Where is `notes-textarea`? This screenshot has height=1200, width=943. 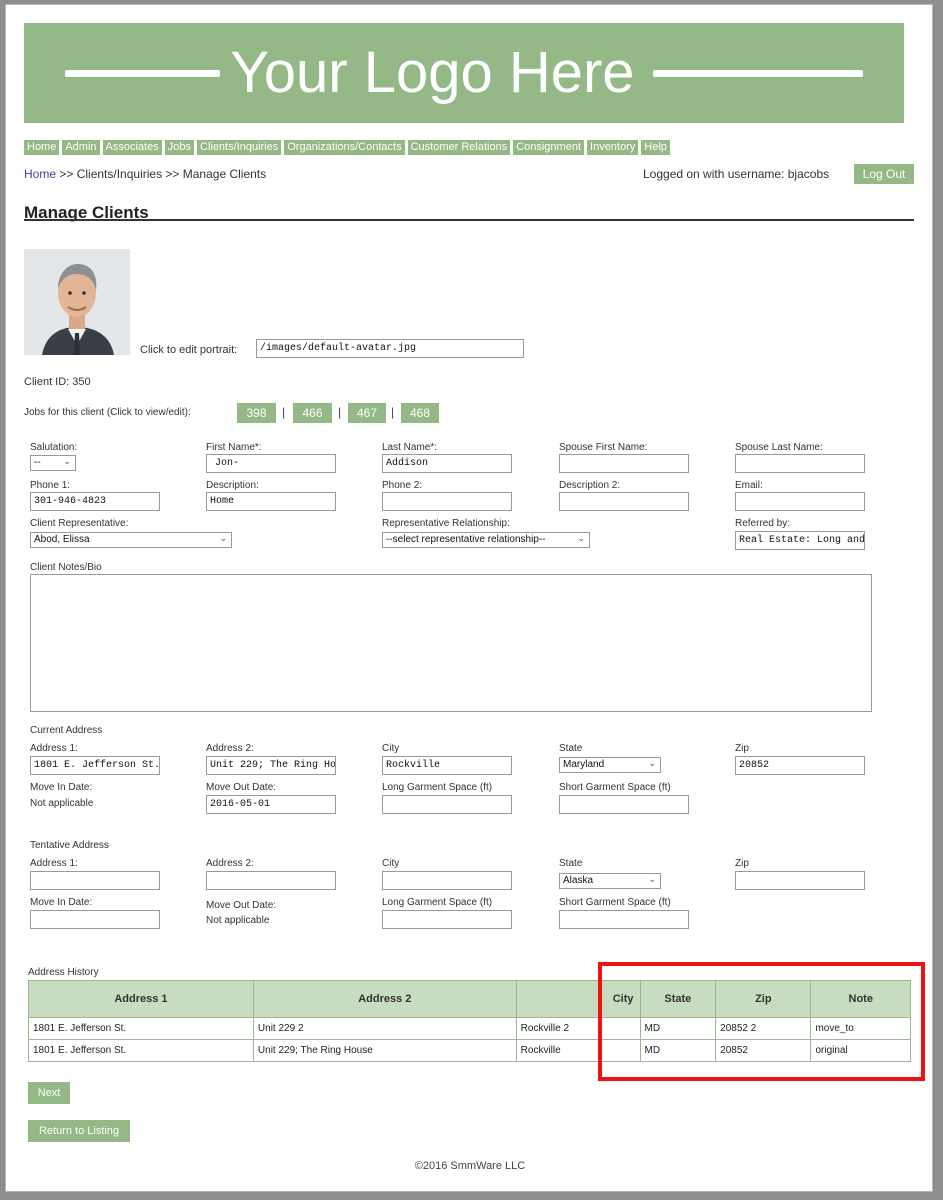 notes-textarea is located at coordinates (451, 643).